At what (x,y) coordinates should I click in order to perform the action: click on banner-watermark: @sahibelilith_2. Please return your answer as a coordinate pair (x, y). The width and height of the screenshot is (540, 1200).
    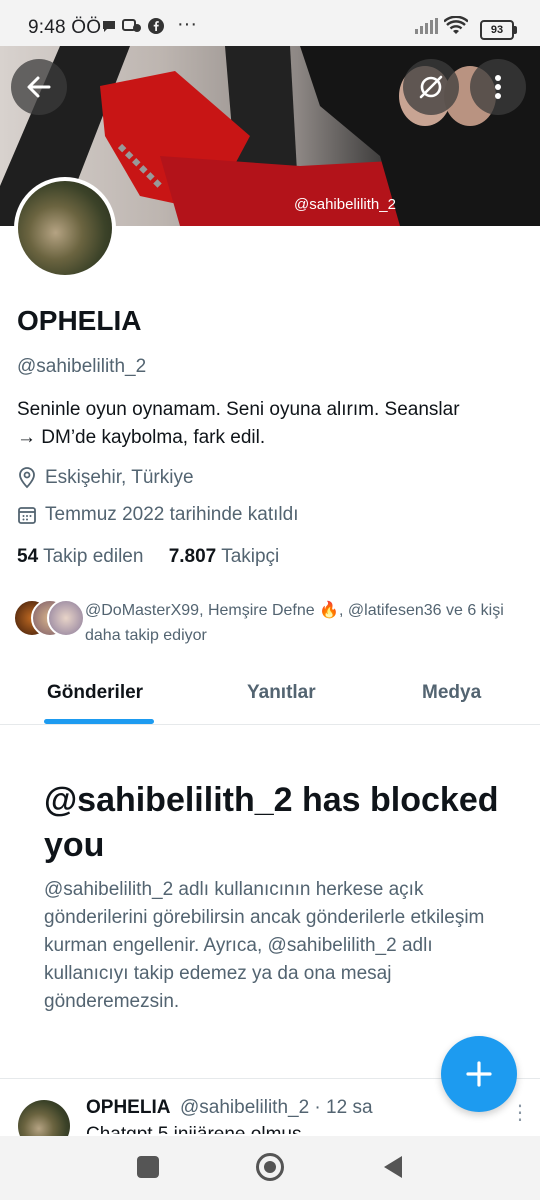
    Looking at the image, I should click on (345, 204).